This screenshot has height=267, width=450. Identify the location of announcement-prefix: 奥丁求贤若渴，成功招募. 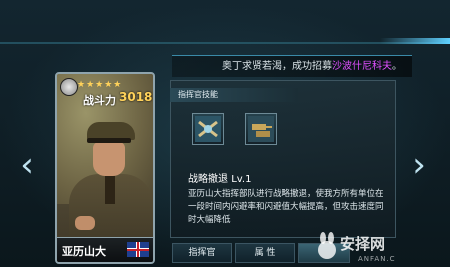
(277, 66).